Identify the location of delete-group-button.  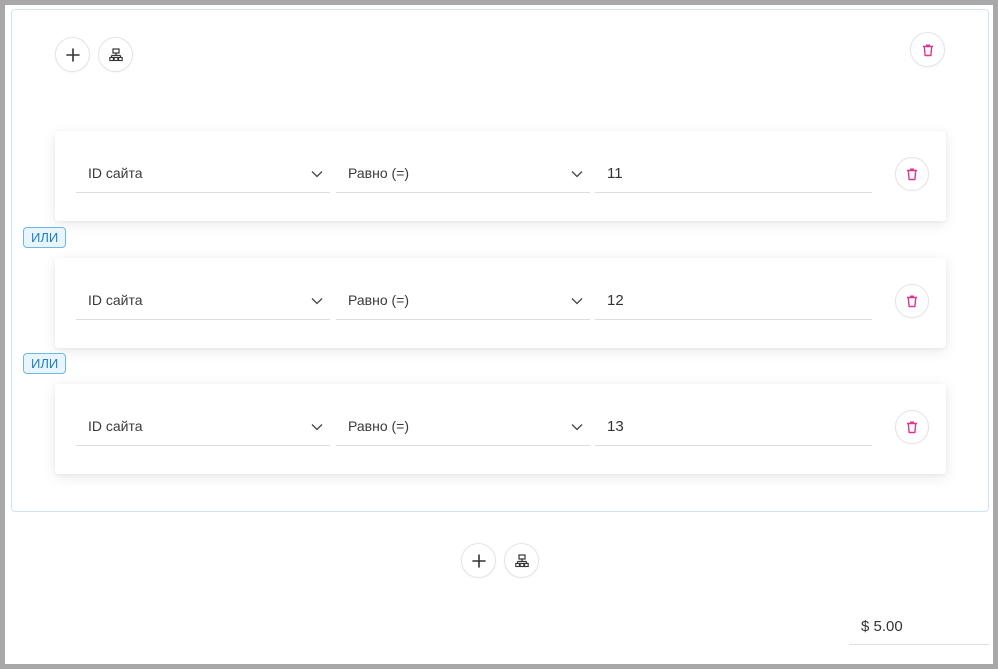
(927, 49).